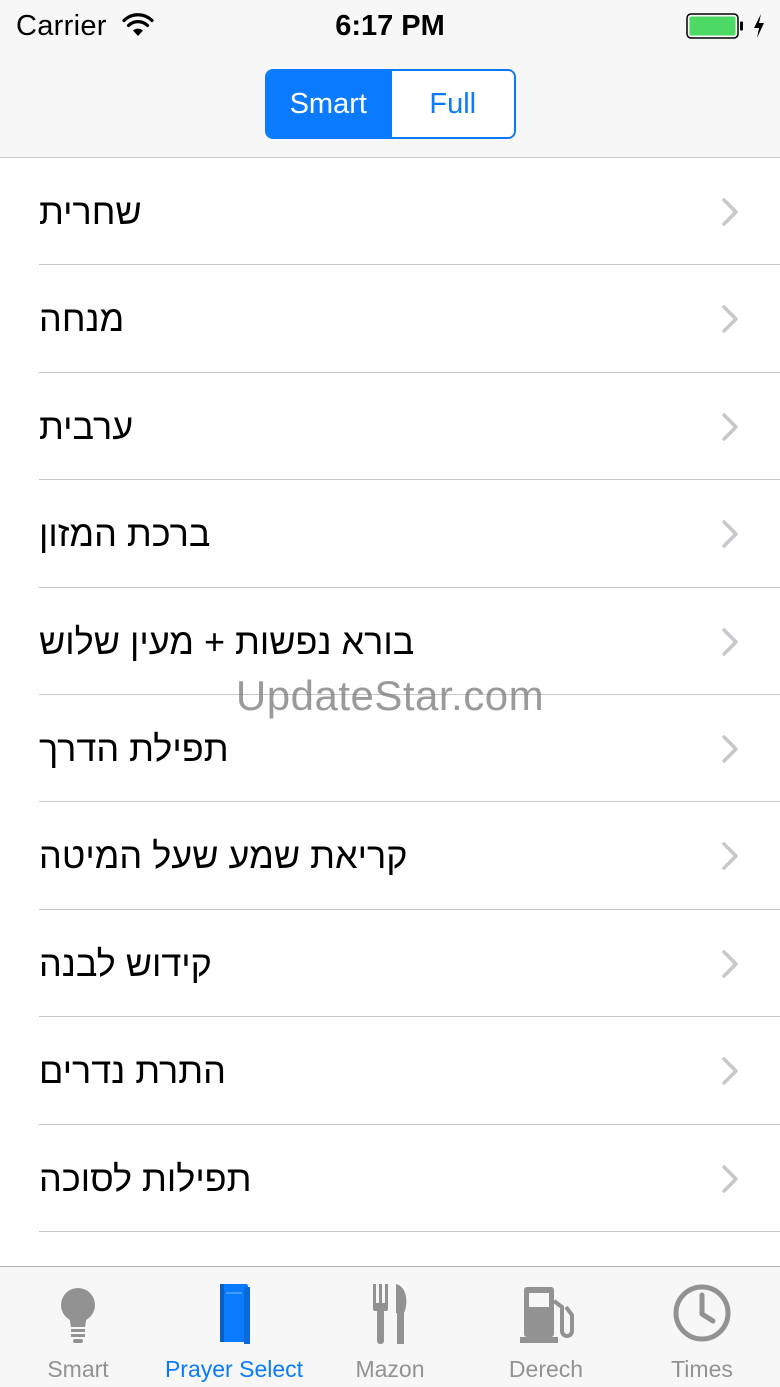 The width and height of the screenshot is (780, 1387). Describe the element at coordinates (145, 1178) in the screenshot. I see `list-item-label: תפילות לסוכה` at that location.